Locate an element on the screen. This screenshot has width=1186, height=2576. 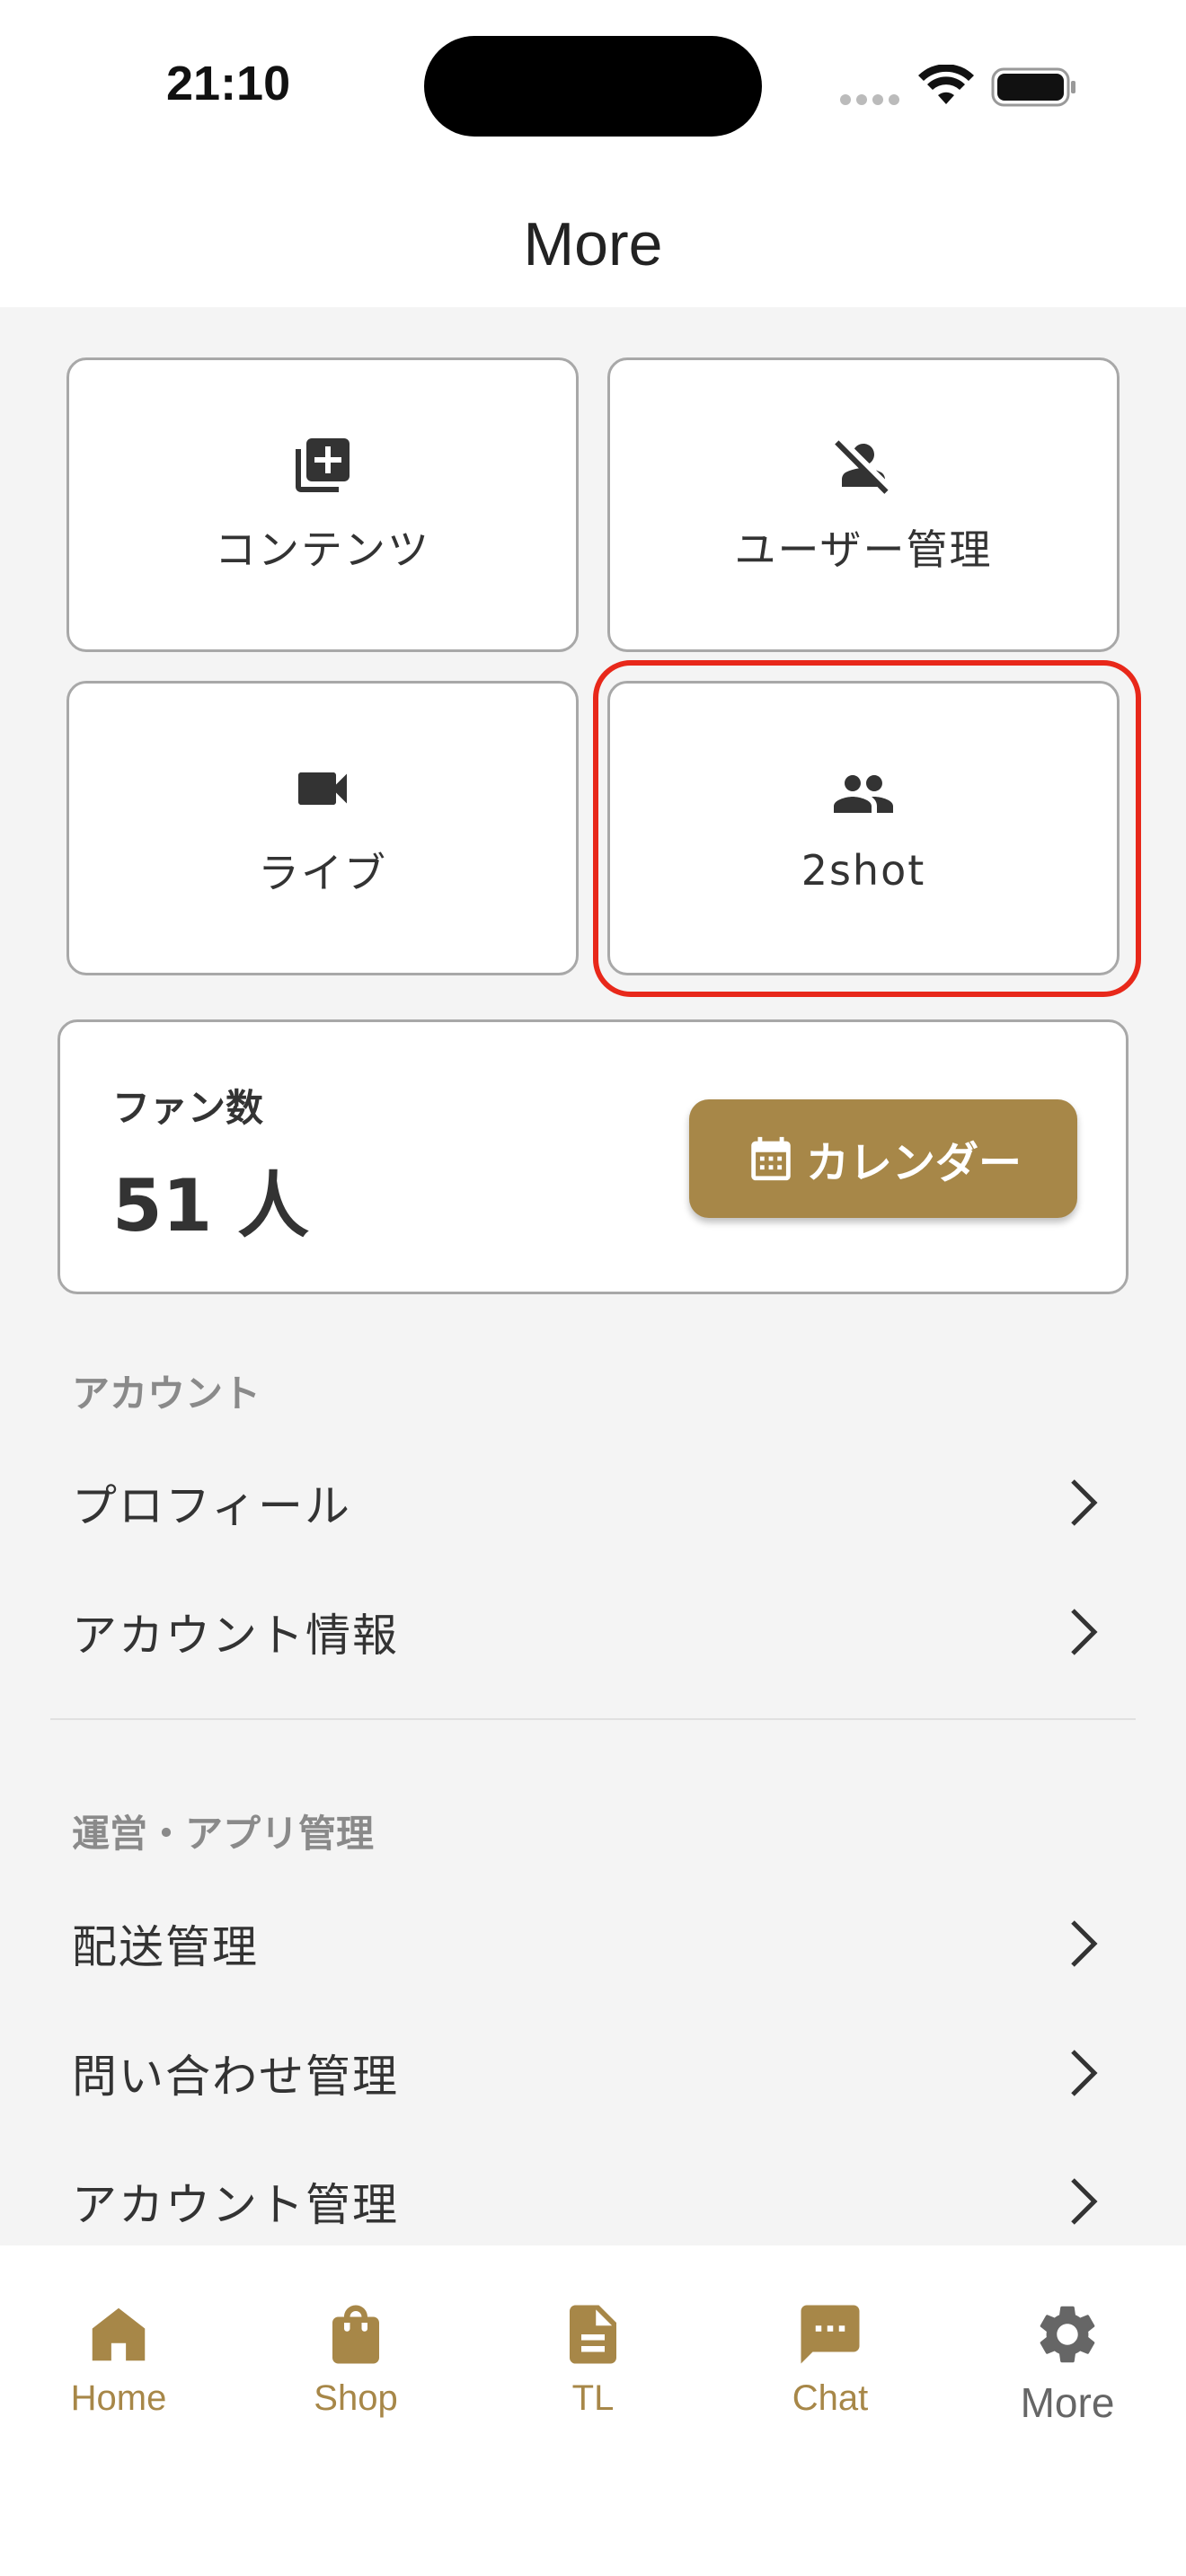
nav-home: Home is located at coordinates (118, 2359).